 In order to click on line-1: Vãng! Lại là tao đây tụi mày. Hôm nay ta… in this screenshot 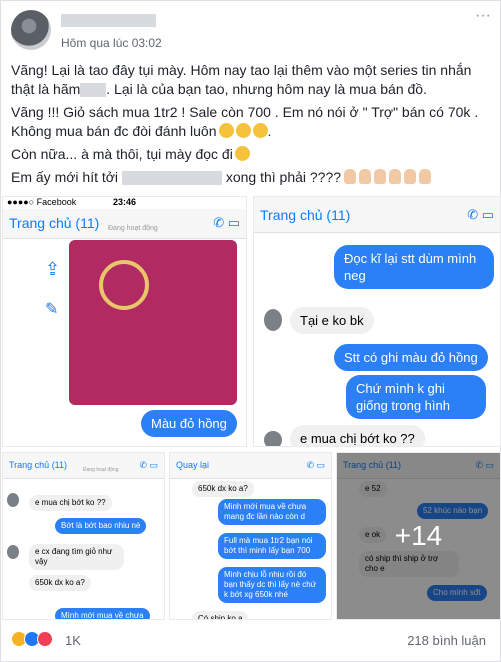, I will do `click(241, 80)`.